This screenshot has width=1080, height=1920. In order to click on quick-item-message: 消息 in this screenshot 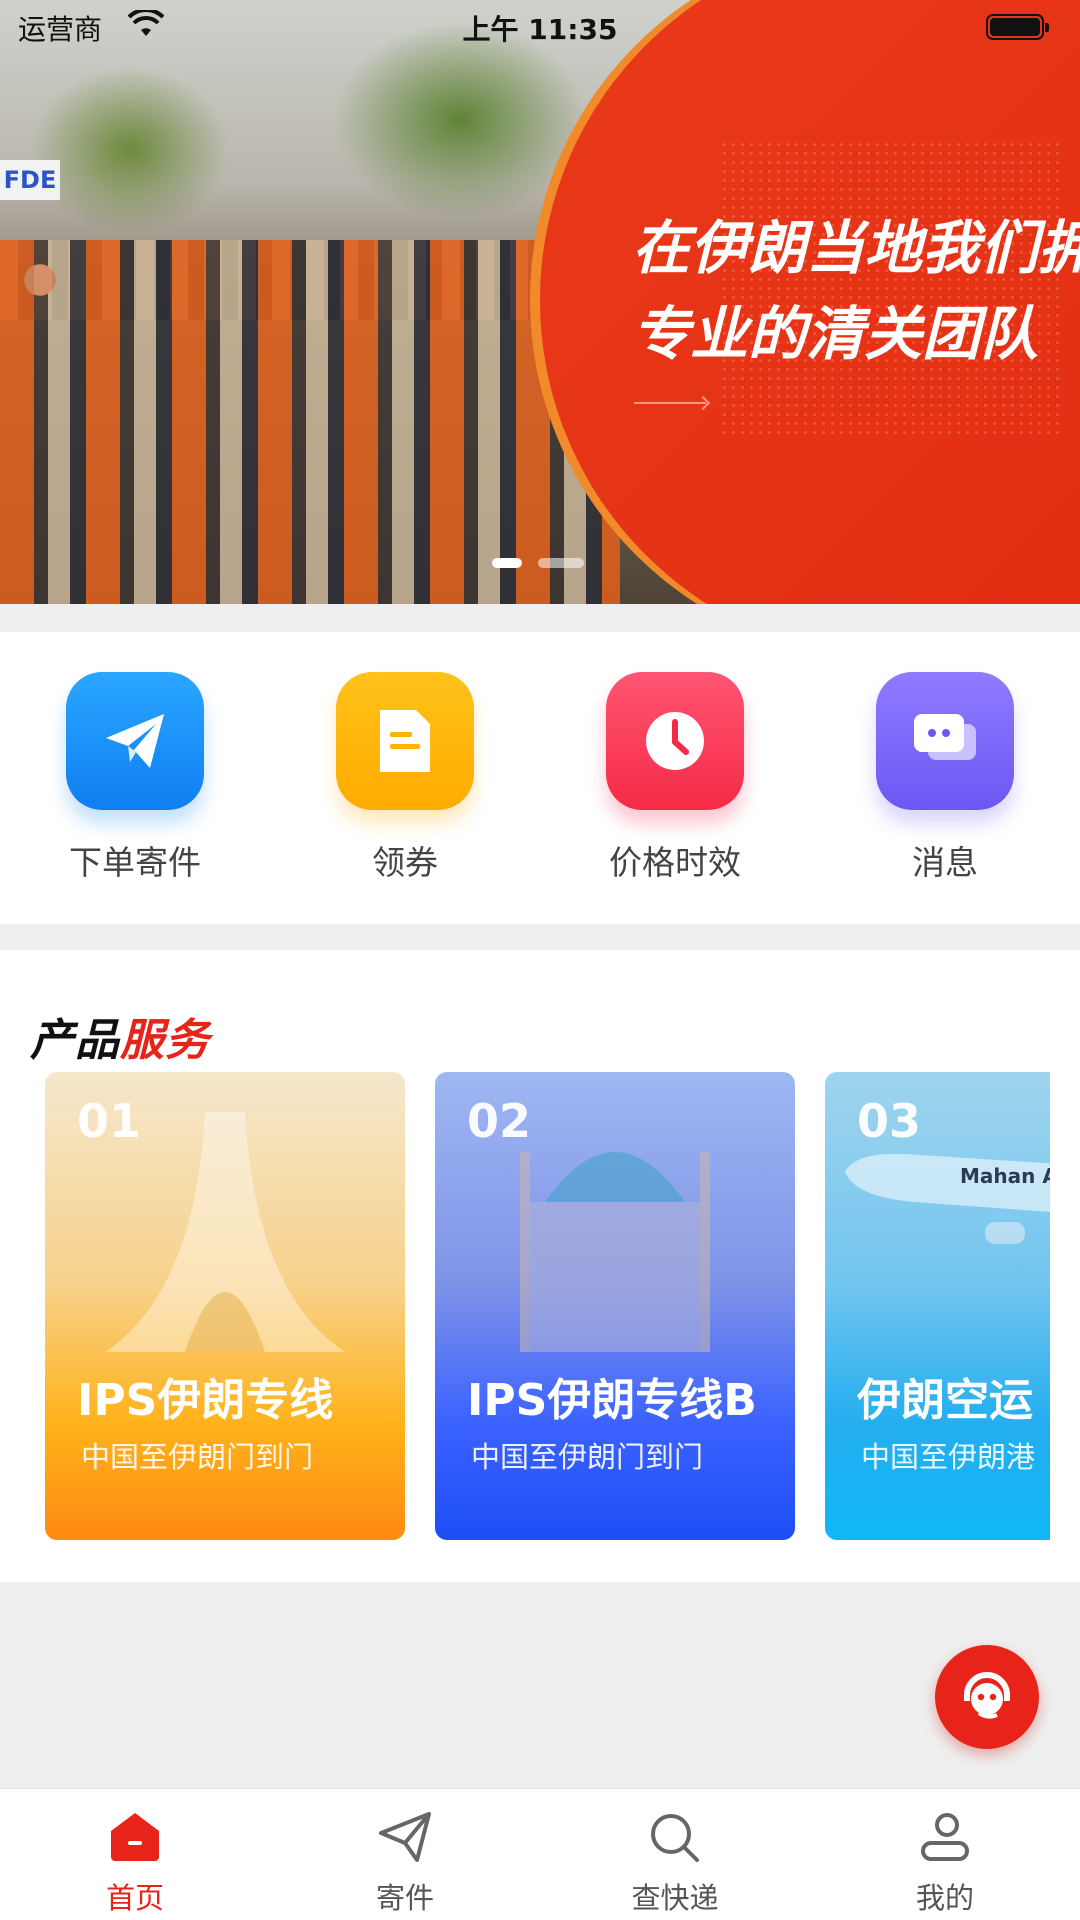, I will do `click(945, 778)`.